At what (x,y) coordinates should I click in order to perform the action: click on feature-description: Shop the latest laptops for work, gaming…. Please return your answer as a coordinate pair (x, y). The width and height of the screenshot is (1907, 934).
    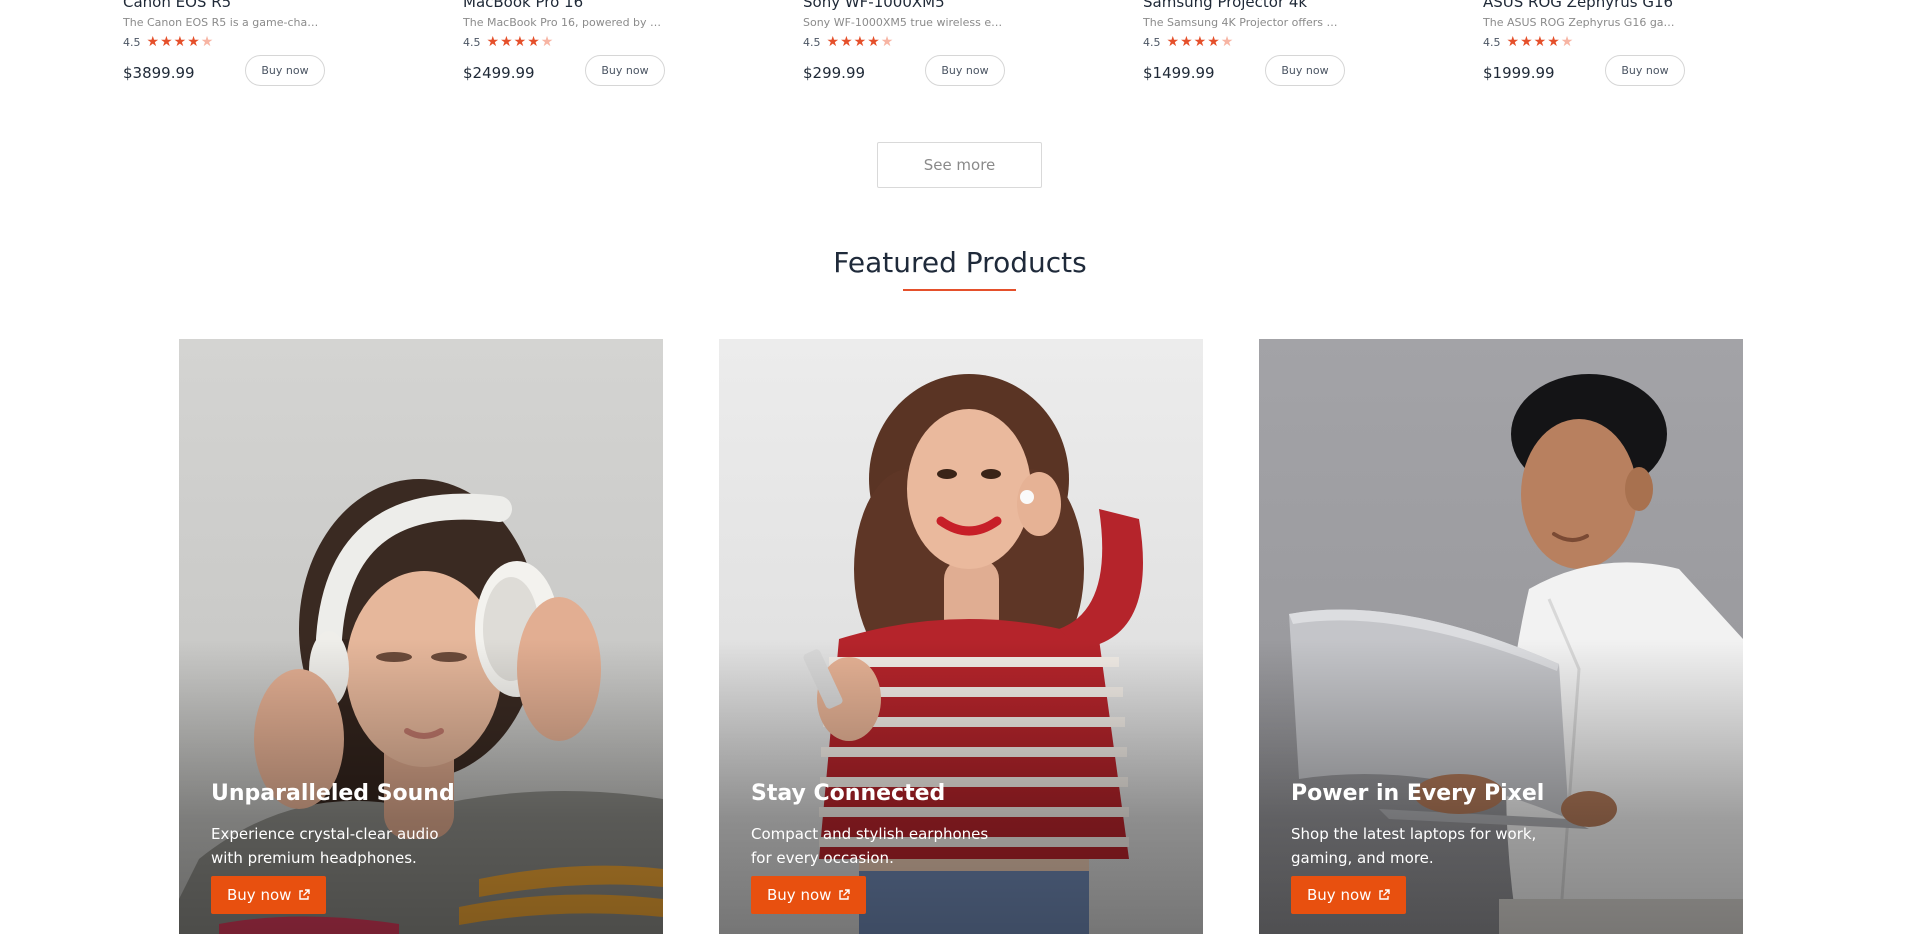
    Looking at the image, I should click on (1414, 846).